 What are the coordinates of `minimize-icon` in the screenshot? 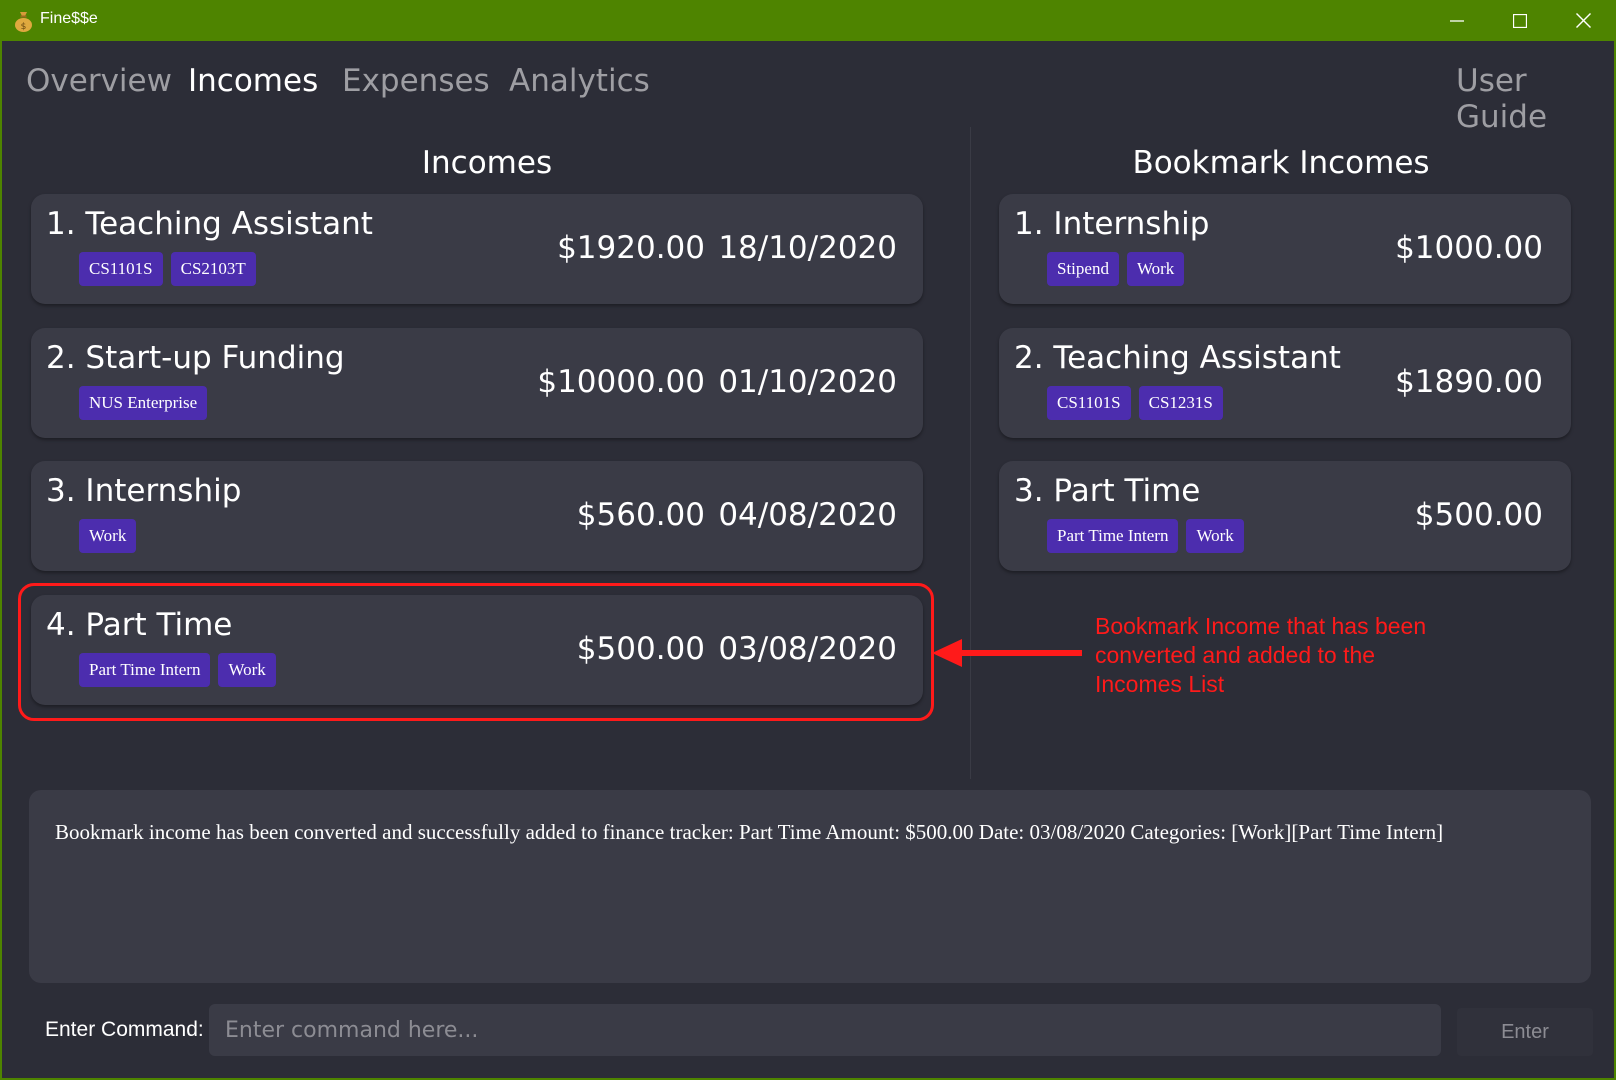 It's located at (1457, 20).